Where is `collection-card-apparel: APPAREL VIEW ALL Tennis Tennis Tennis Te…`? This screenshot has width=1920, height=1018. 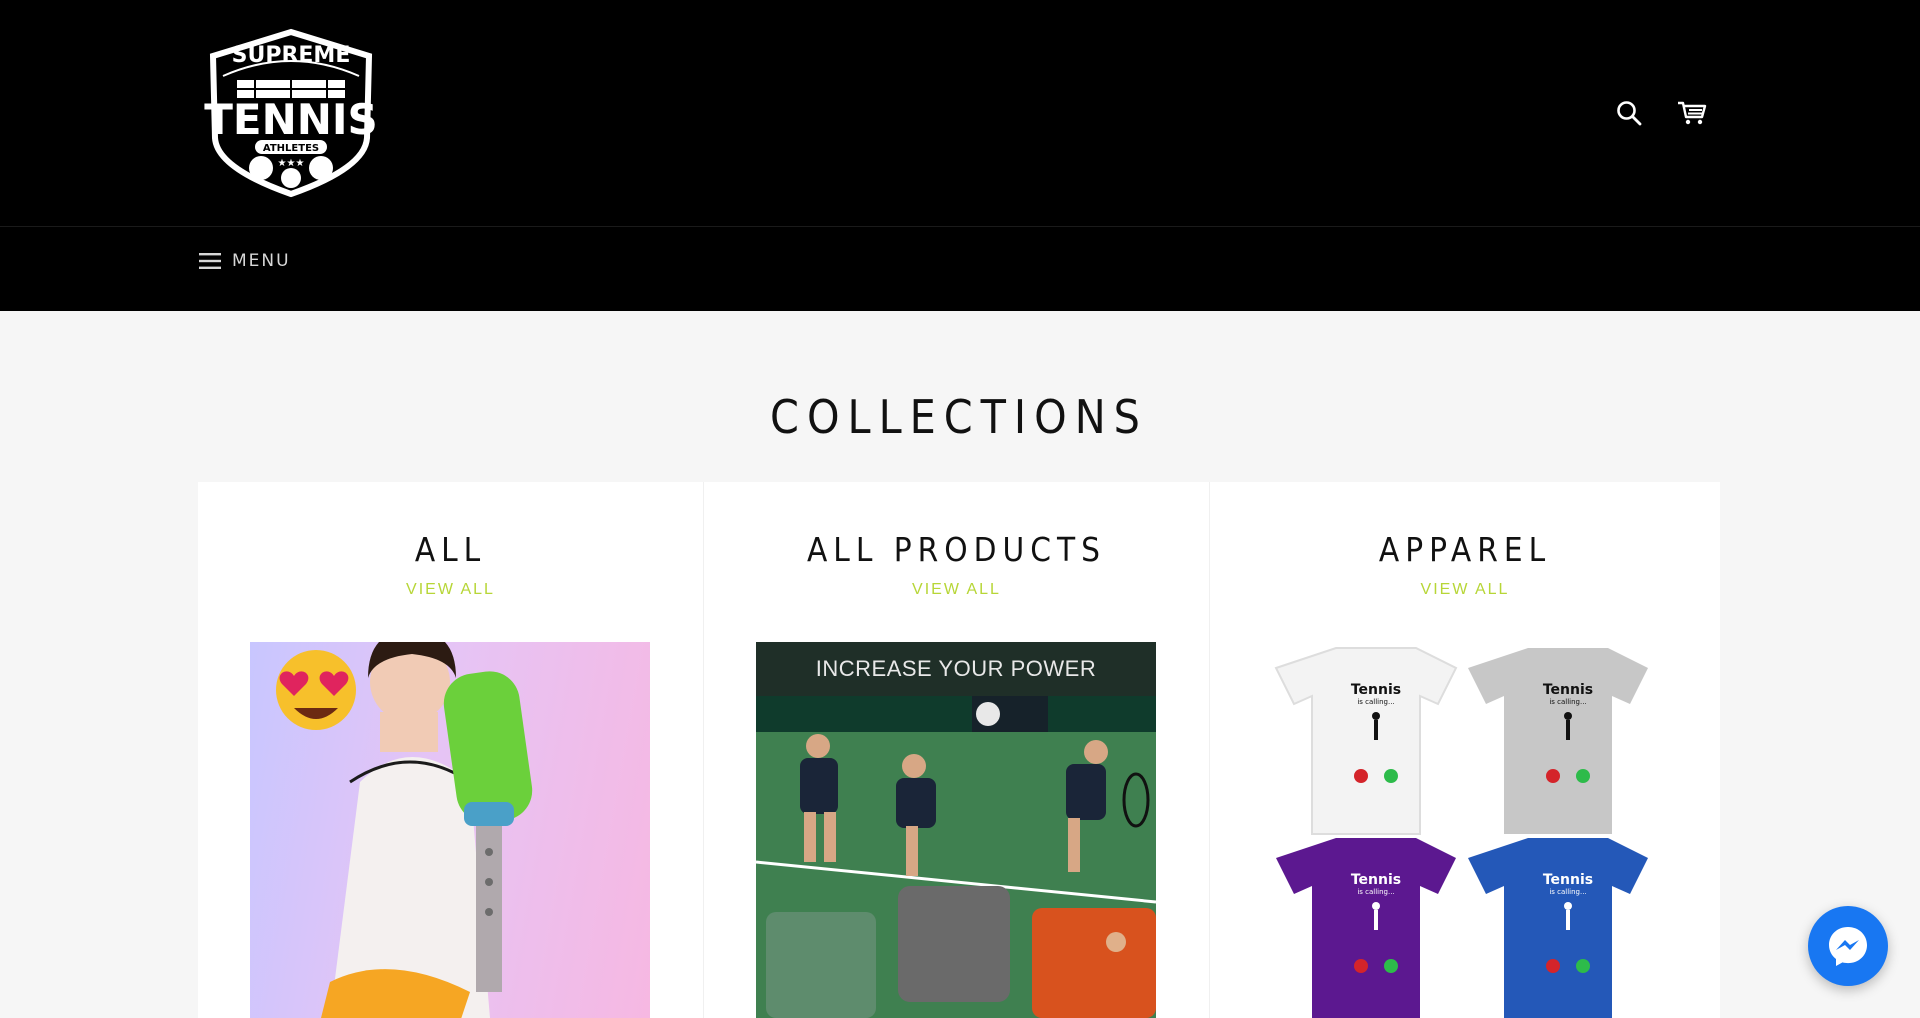 collection-card-apparel: APPAREL VIEW ALL Tennis Tennis Tennis Te… is located at coordinates (1465, 750).